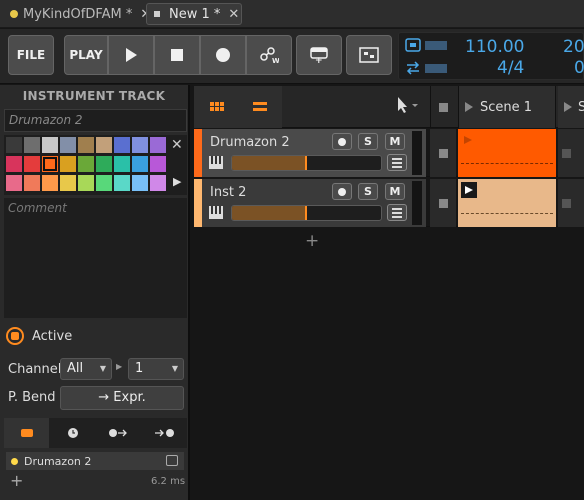  I want to click on grid-view-icon, so click(217, 106).